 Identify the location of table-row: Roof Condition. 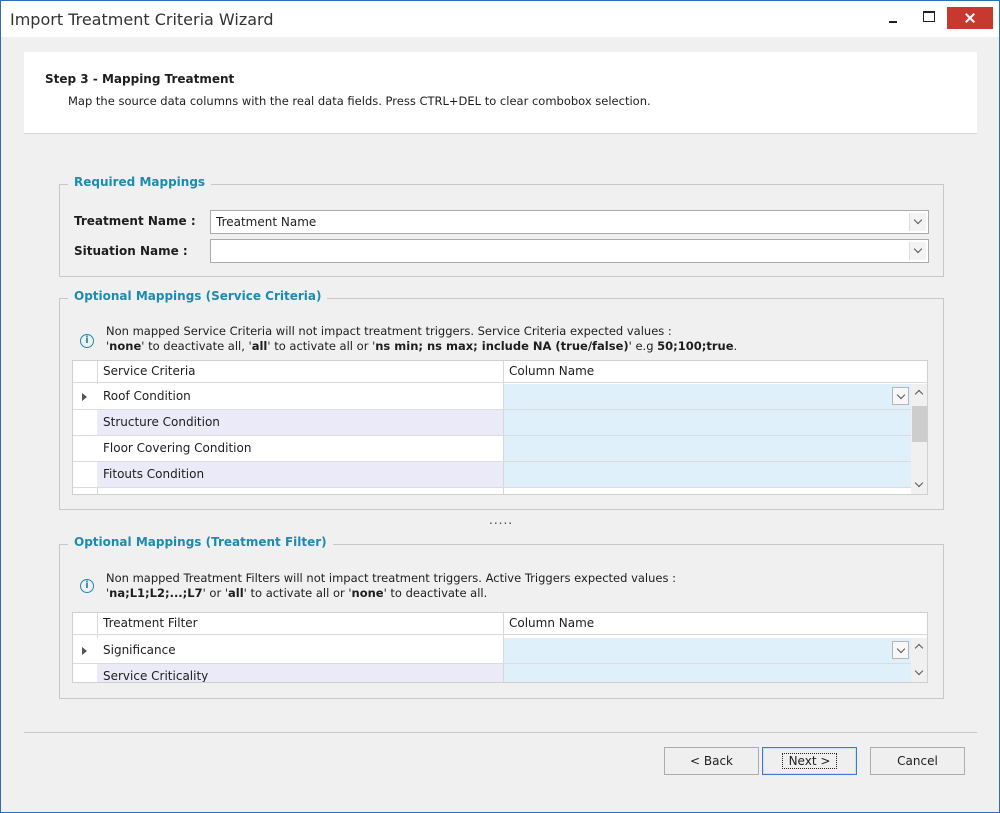
(492, 397).